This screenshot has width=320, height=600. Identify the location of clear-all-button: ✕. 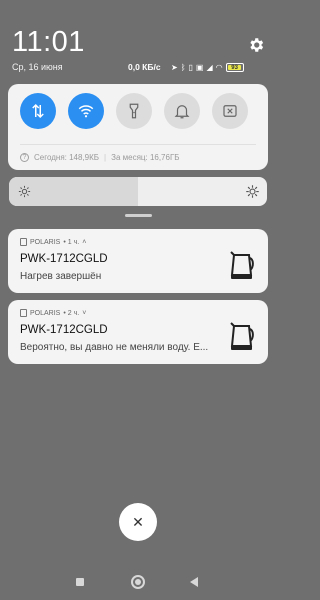
(138, 522).